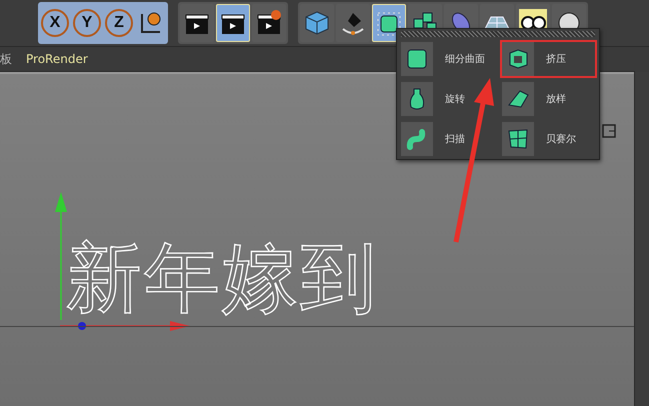  Describe the element at coordinates (87, 23) in the screenshot. I see `axis-lock-button: Y` at that location.